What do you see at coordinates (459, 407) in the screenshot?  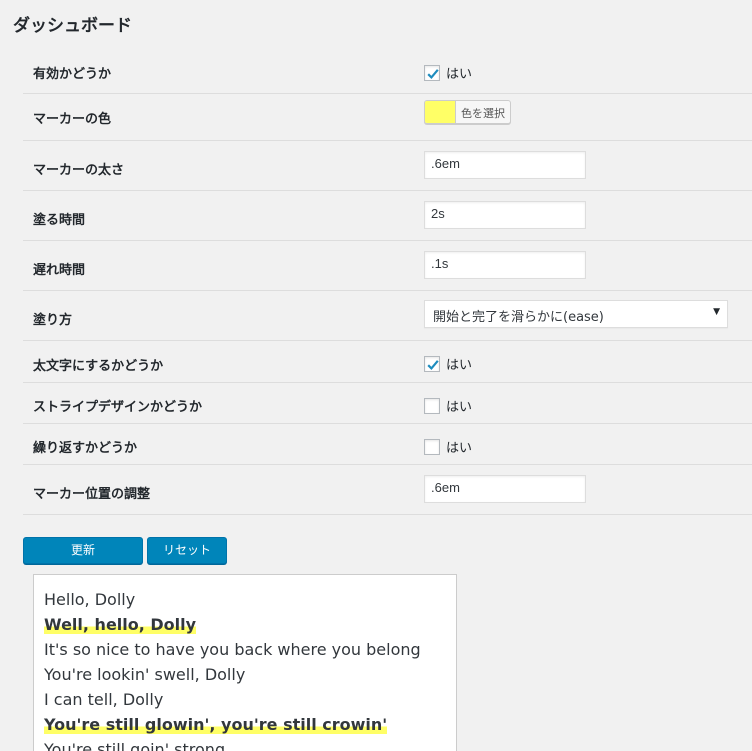 I see `stripe-option-label: はい` at bounding box center [459, 407].